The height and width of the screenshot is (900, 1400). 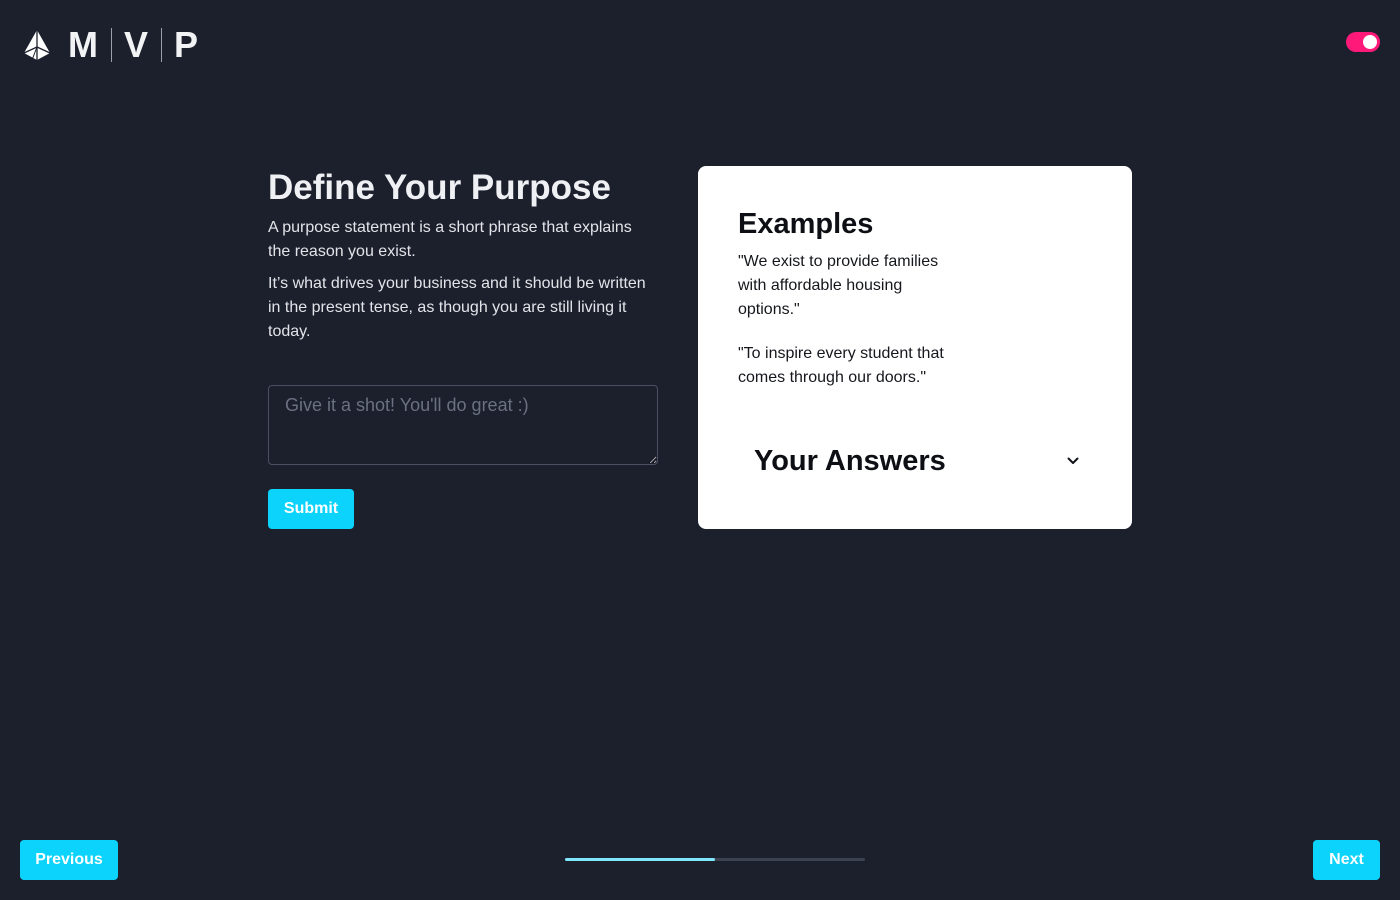 What do you see at coordinates (463, 425) in the screenshot?
I see `purpose-input` at bounding box center [463, 425].